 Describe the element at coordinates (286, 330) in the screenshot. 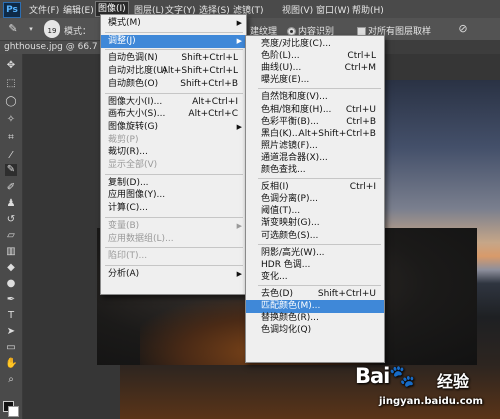

I see `adjust_menu-item-label: 色调均化(Q)` at that location.